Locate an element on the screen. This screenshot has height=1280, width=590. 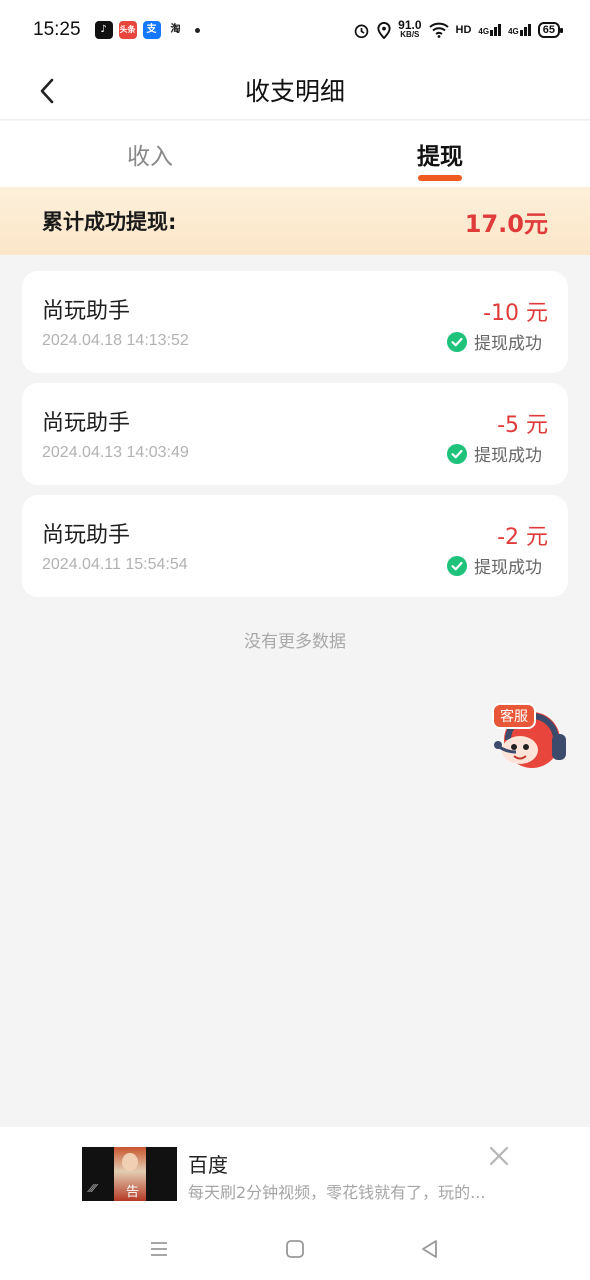
record-amount: -10 元 is located at coordinates (515, 313).